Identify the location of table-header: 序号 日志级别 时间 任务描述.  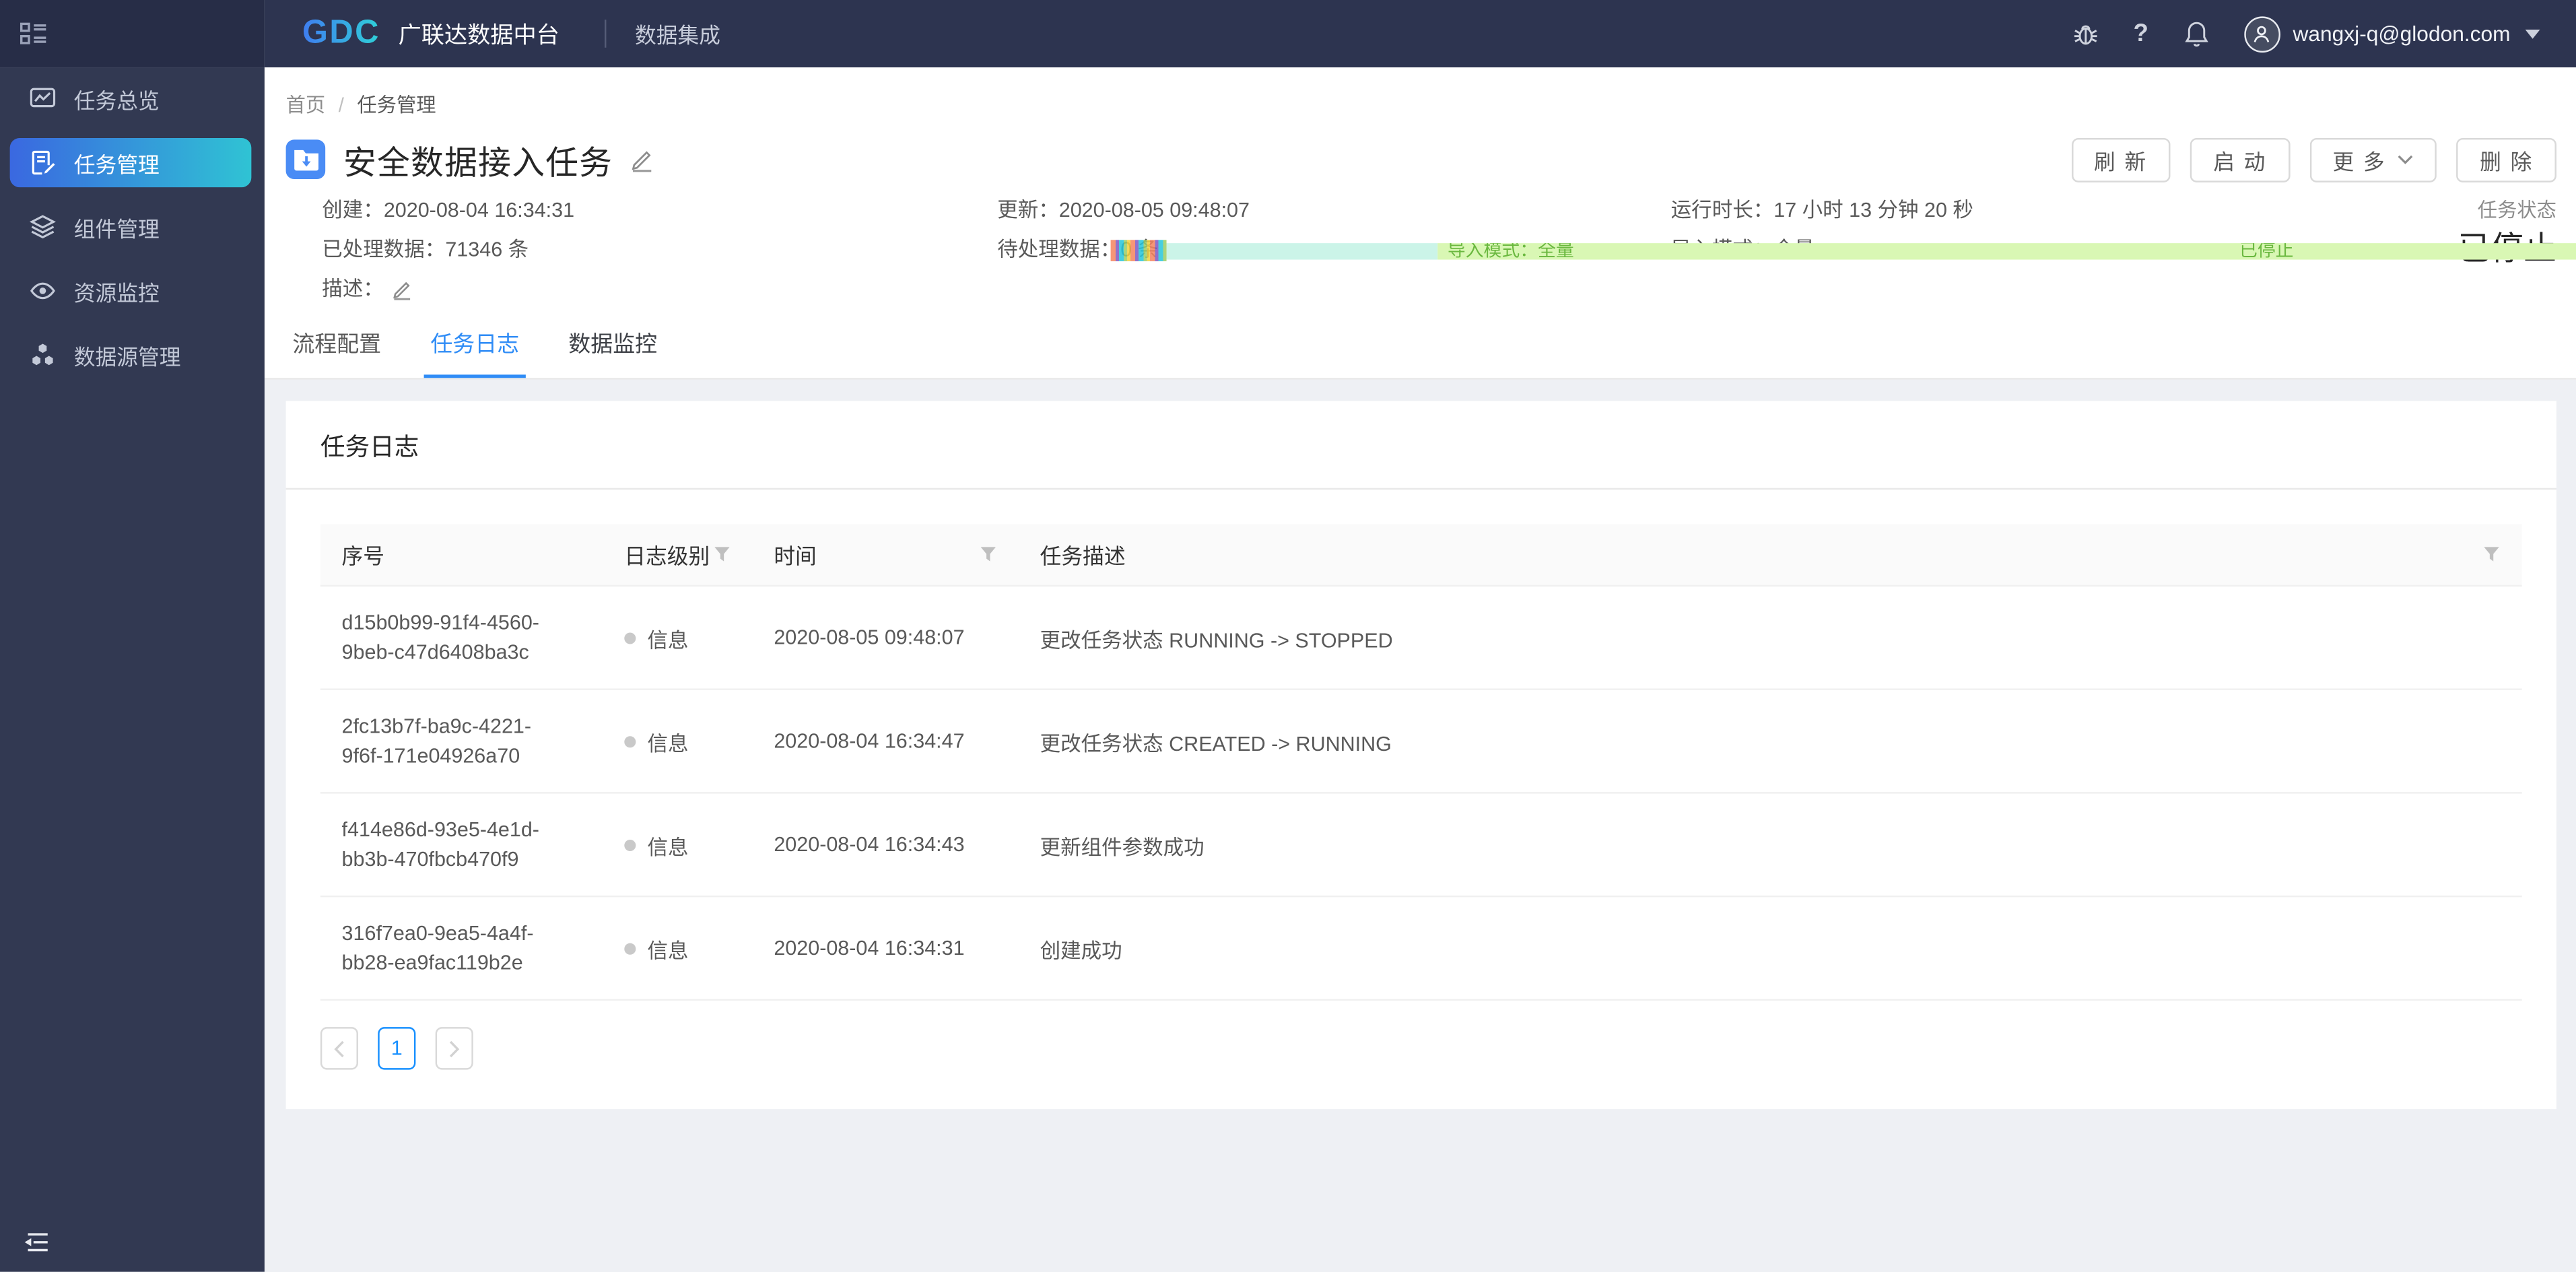
(1421, 556).